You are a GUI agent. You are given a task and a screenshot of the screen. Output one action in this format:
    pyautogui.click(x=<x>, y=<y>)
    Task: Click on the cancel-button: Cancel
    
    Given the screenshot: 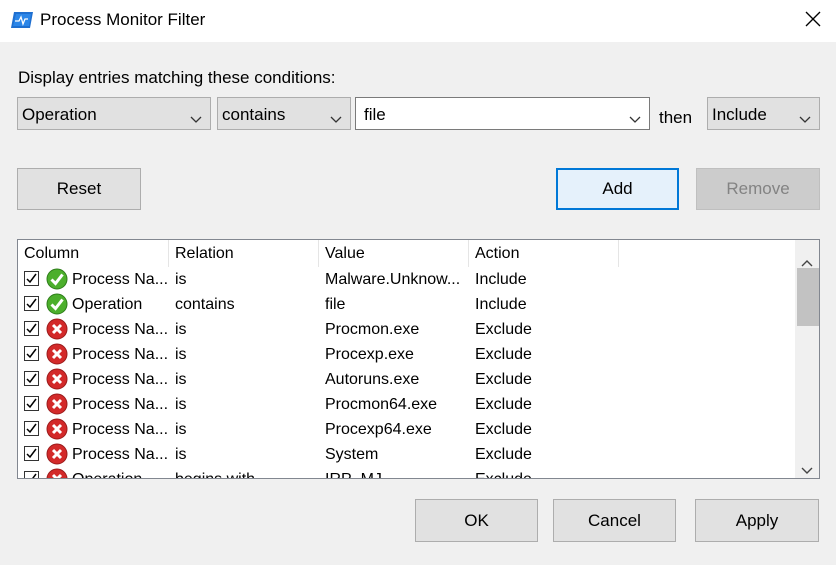 What is the action you would take?
    pyautogui.click(x=614, y=520)
    